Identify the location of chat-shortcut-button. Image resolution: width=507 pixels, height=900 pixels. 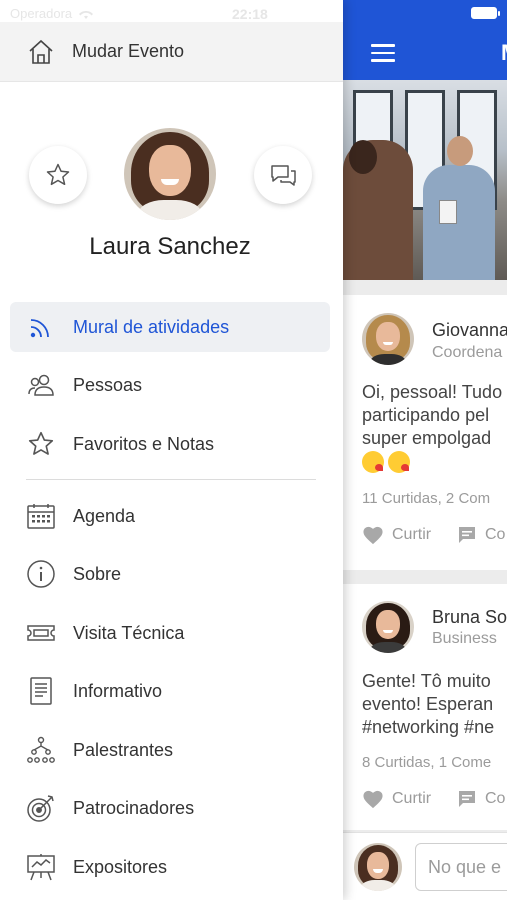
(283, 175).